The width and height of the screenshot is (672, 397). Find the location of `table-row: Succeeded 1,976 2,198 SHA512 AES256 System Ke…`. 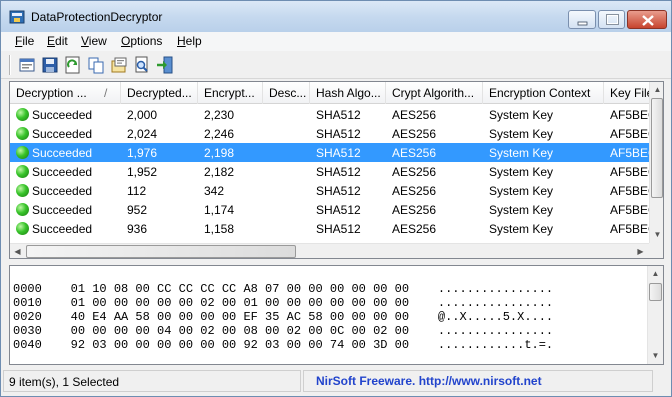

table-row: Succeeded 1,976 2,198 SHA512 AES256 System Ke… is located at coordinates (330, 152).